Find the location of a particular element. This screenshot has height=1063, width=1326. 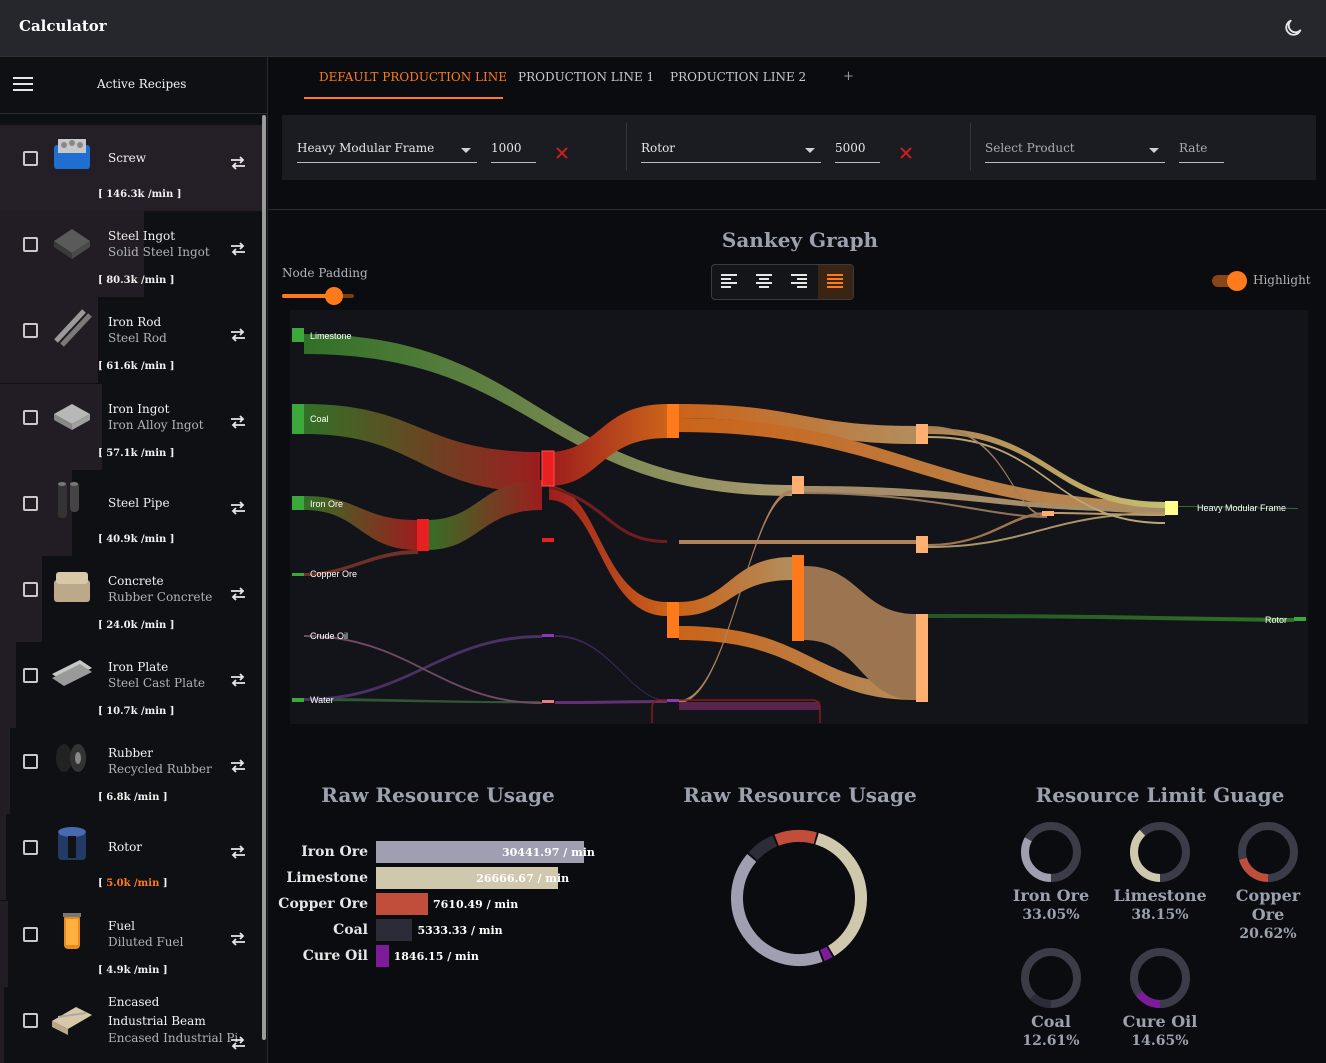

recipe-name: Iron Plate is located at coordinates (138, 667).